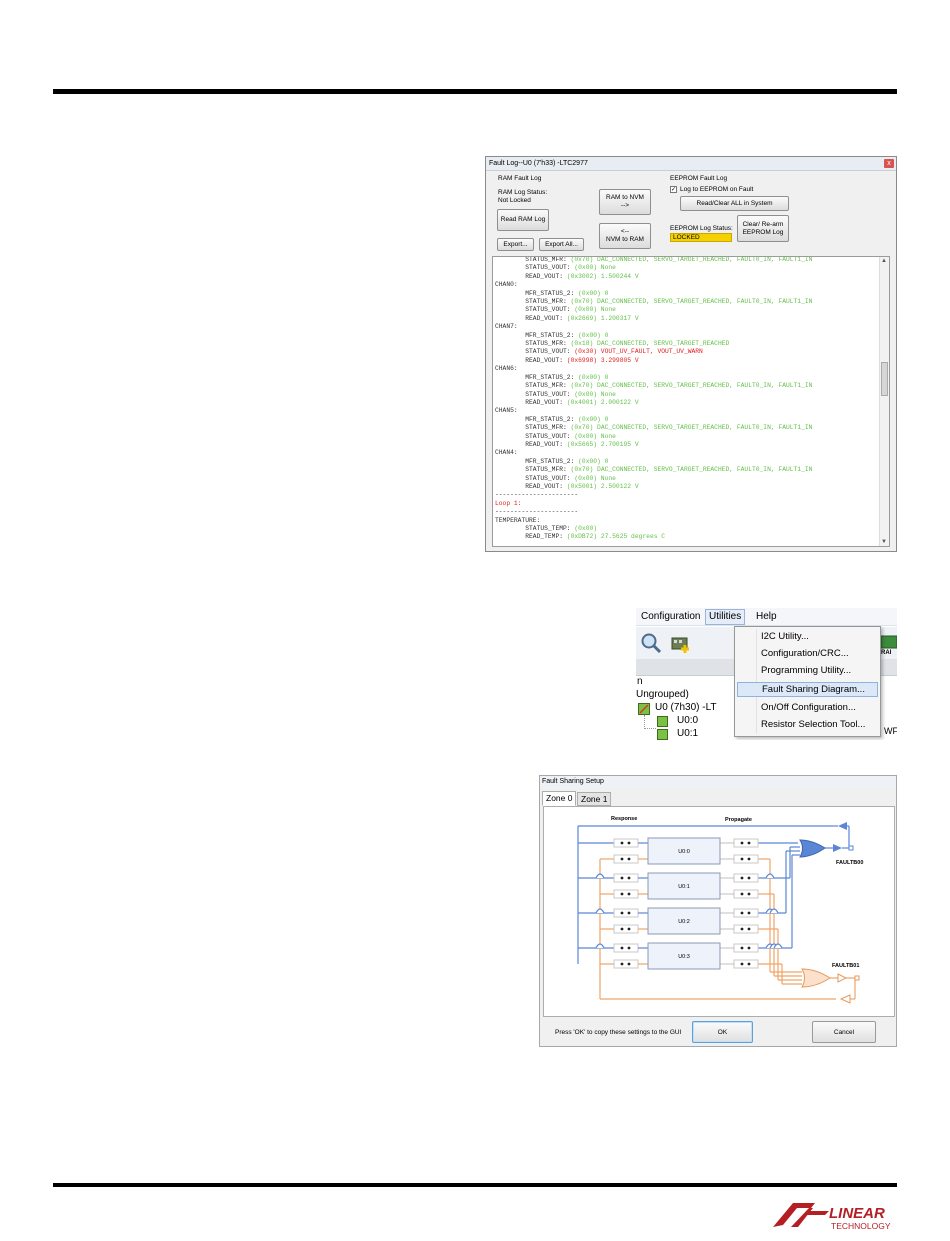 The height and width of the screenshot is (1241, 950). Describe the element at coordinates (550, 394) in the screenshot. I see `log-key: STATUS_VOUT:` at that location.